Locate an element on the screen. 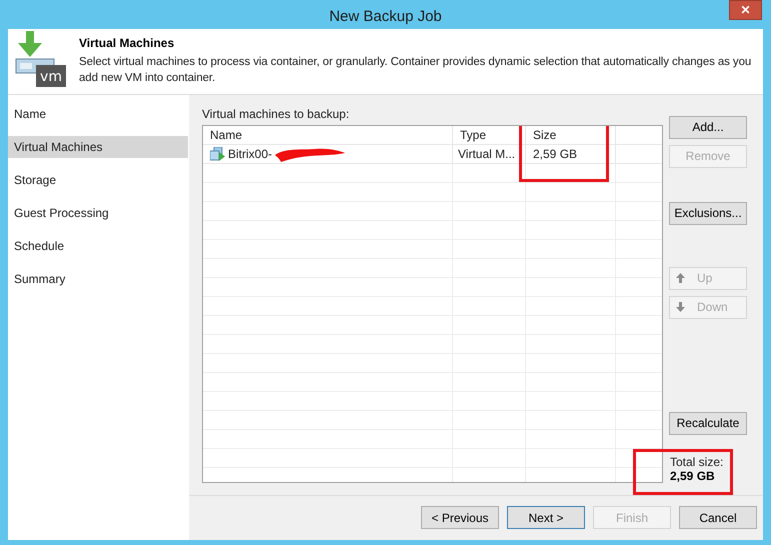  window-title: New Backup Job is located at coordinates (385, 17).